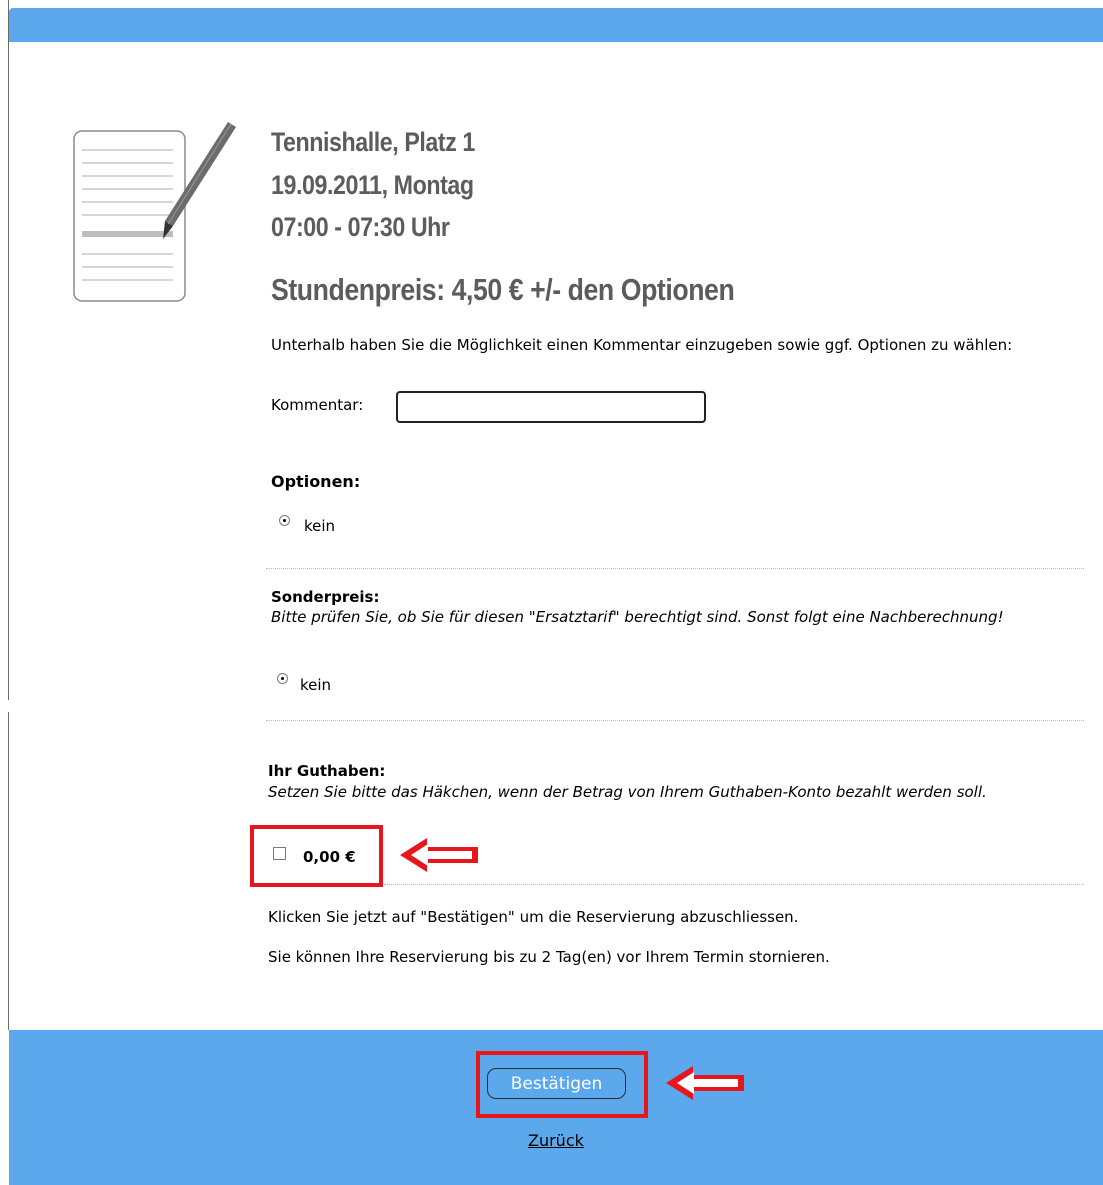 The height and width of the screenshot is (1185, 1103). Describe the element at coordinates (316, 856) in the screenshot. I see `credit-highlight-box` at that location.